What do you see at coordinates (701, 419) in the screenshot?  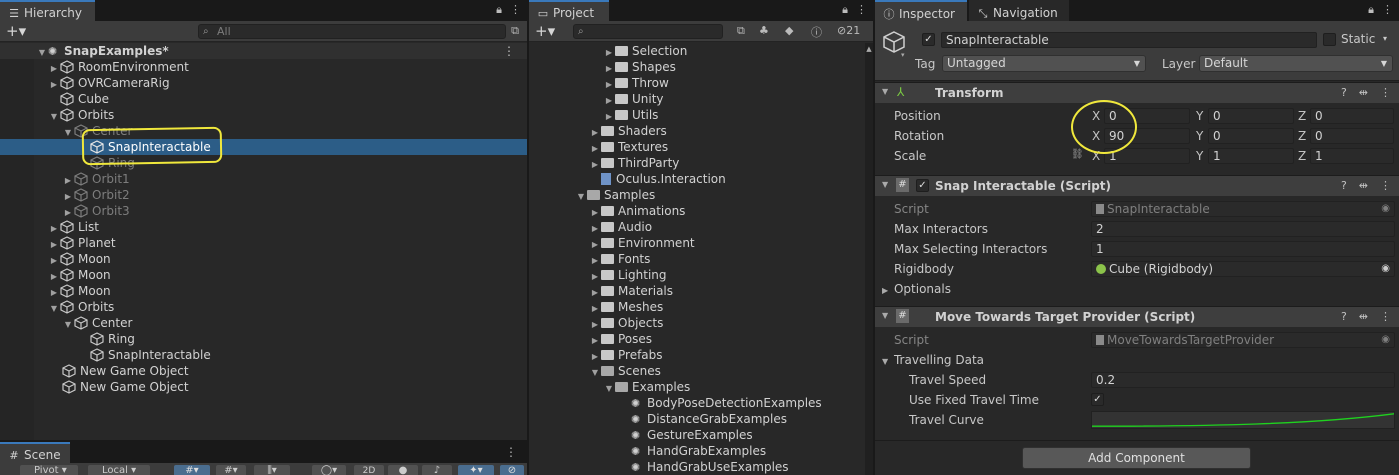 I see `project-row: ✺ DistanceGrabExamples` at bounding box center [701, 419].